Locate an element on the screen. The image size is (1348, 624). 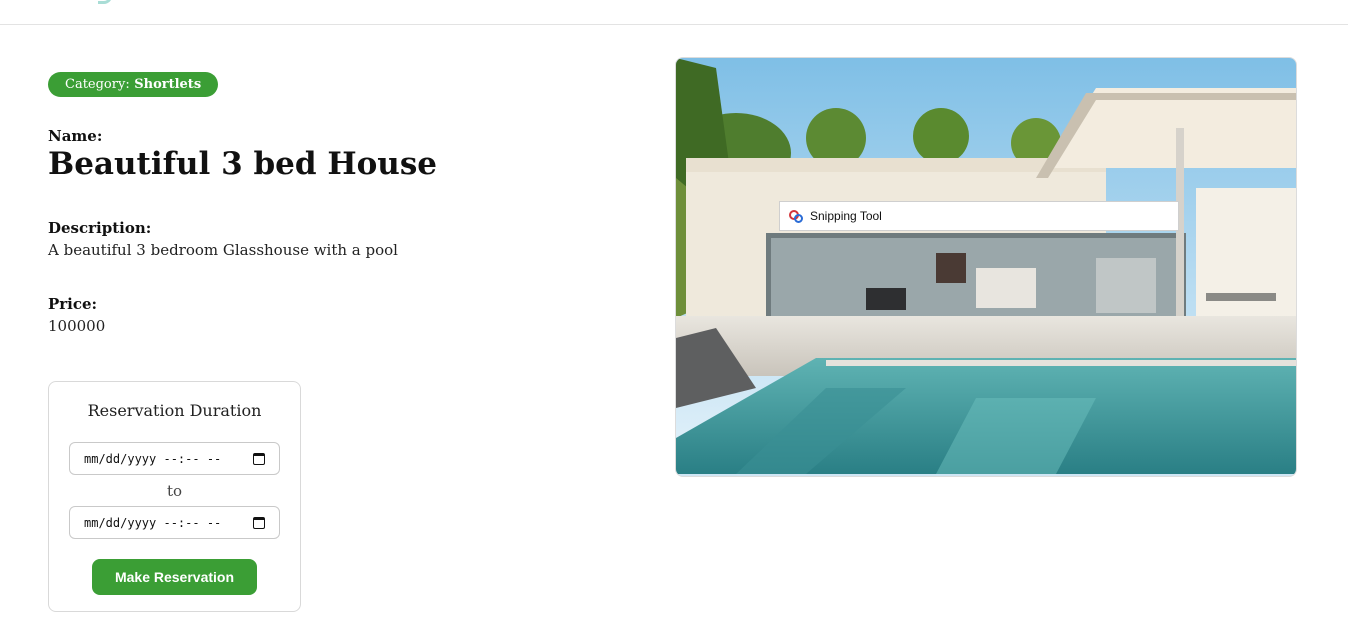
category-prefix: Category: is located at coordinates (97, 84).